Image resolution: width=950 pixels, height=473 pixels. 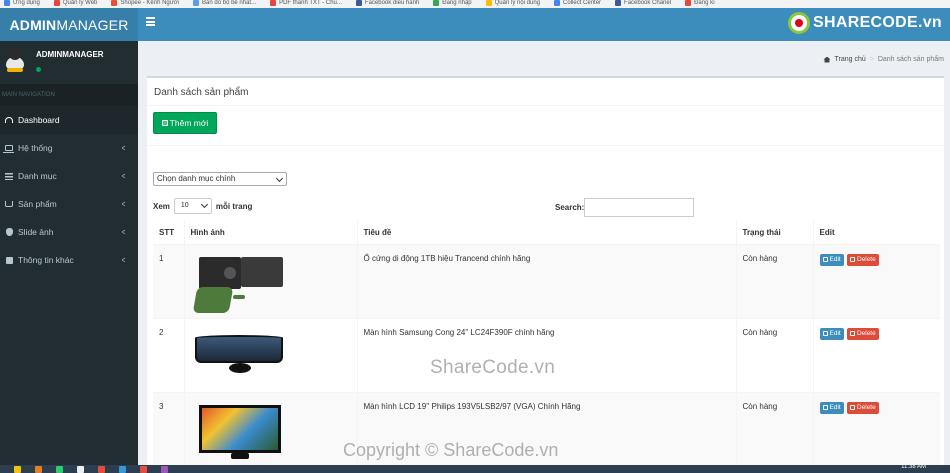 What do you see at coordinates (168, 354) in the screenshot?
I see `cell-stt: 2` at bounding box center [168, 354].